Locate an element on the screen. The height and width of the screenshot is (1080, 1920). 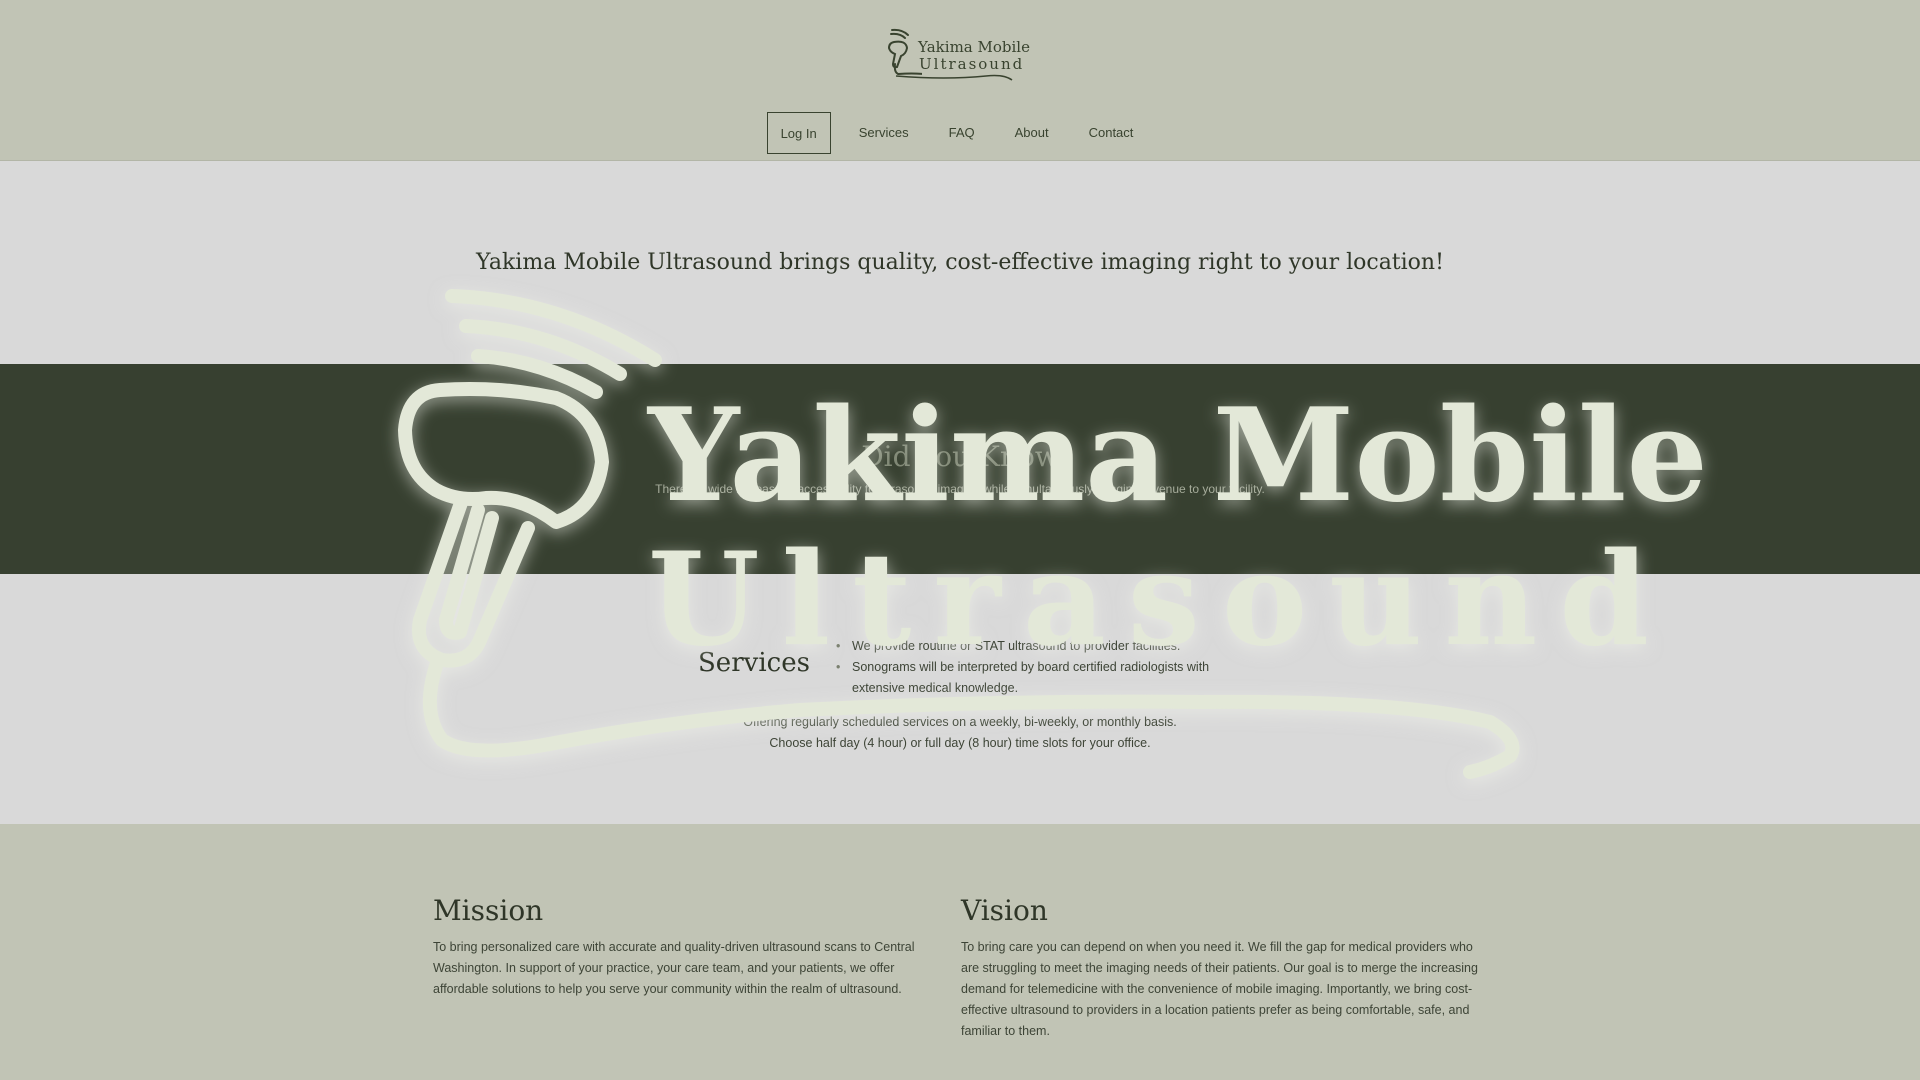
brand-swoosh is located at coordinates (954, 77).